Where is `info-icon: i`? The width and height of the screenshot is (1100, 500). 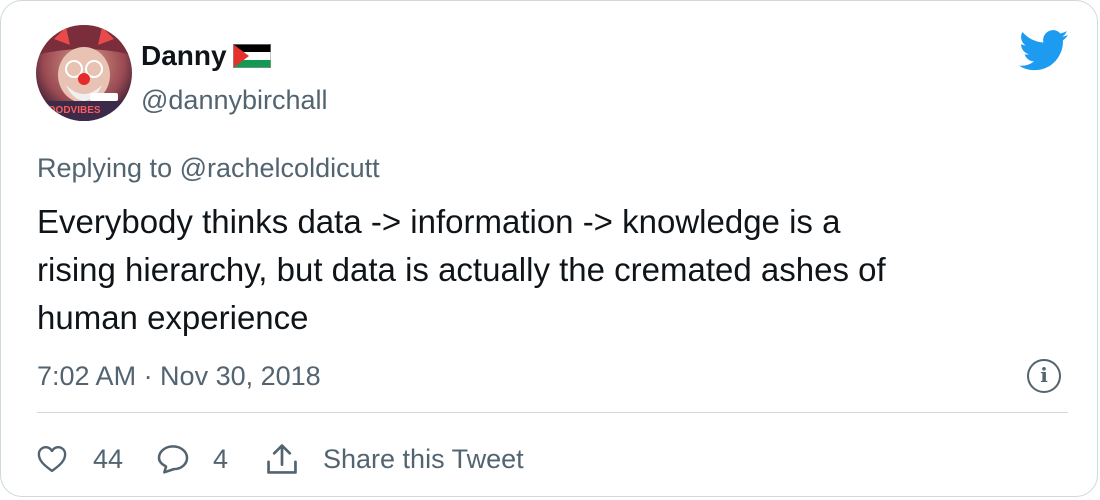 info-icon: i is located at coordinates (1044, 376).